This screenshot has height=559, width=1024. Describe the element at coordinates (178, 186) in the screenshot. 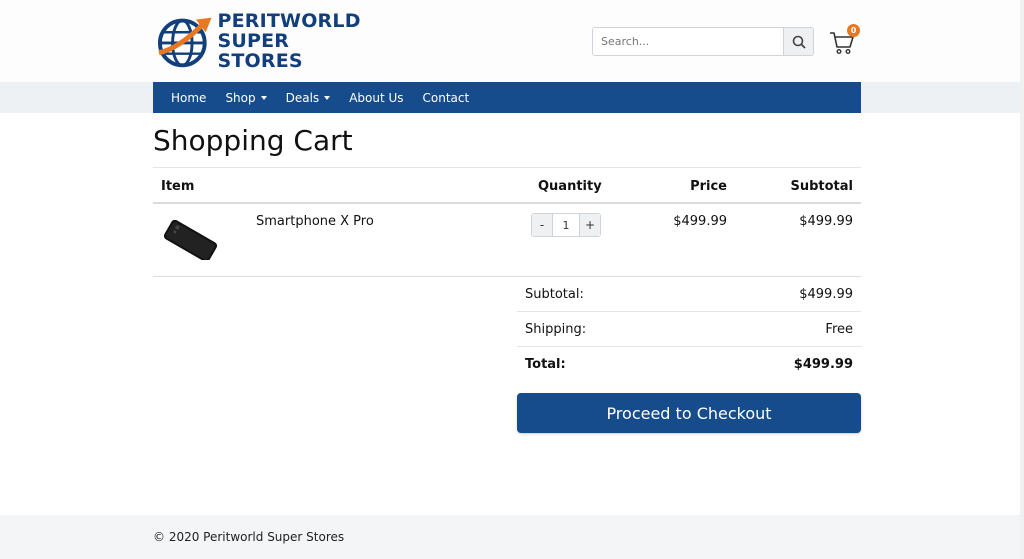

I see `header-item: Item` at that location.